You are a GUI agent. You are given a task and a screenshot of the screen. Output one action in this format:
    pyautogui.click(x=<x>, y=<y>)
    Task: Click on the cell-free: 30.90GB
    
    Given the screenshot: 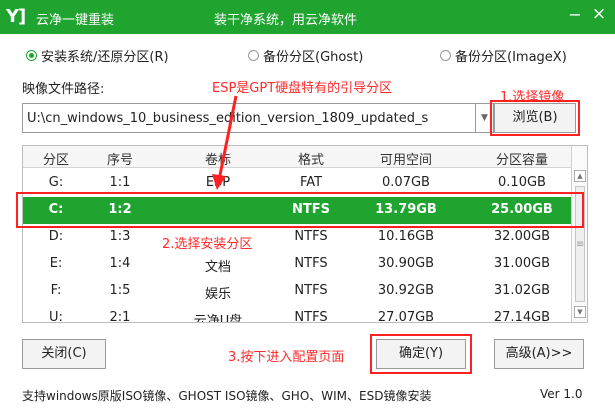 What is the action you would take?
    pyautogui.click(x=406, y=263)
    